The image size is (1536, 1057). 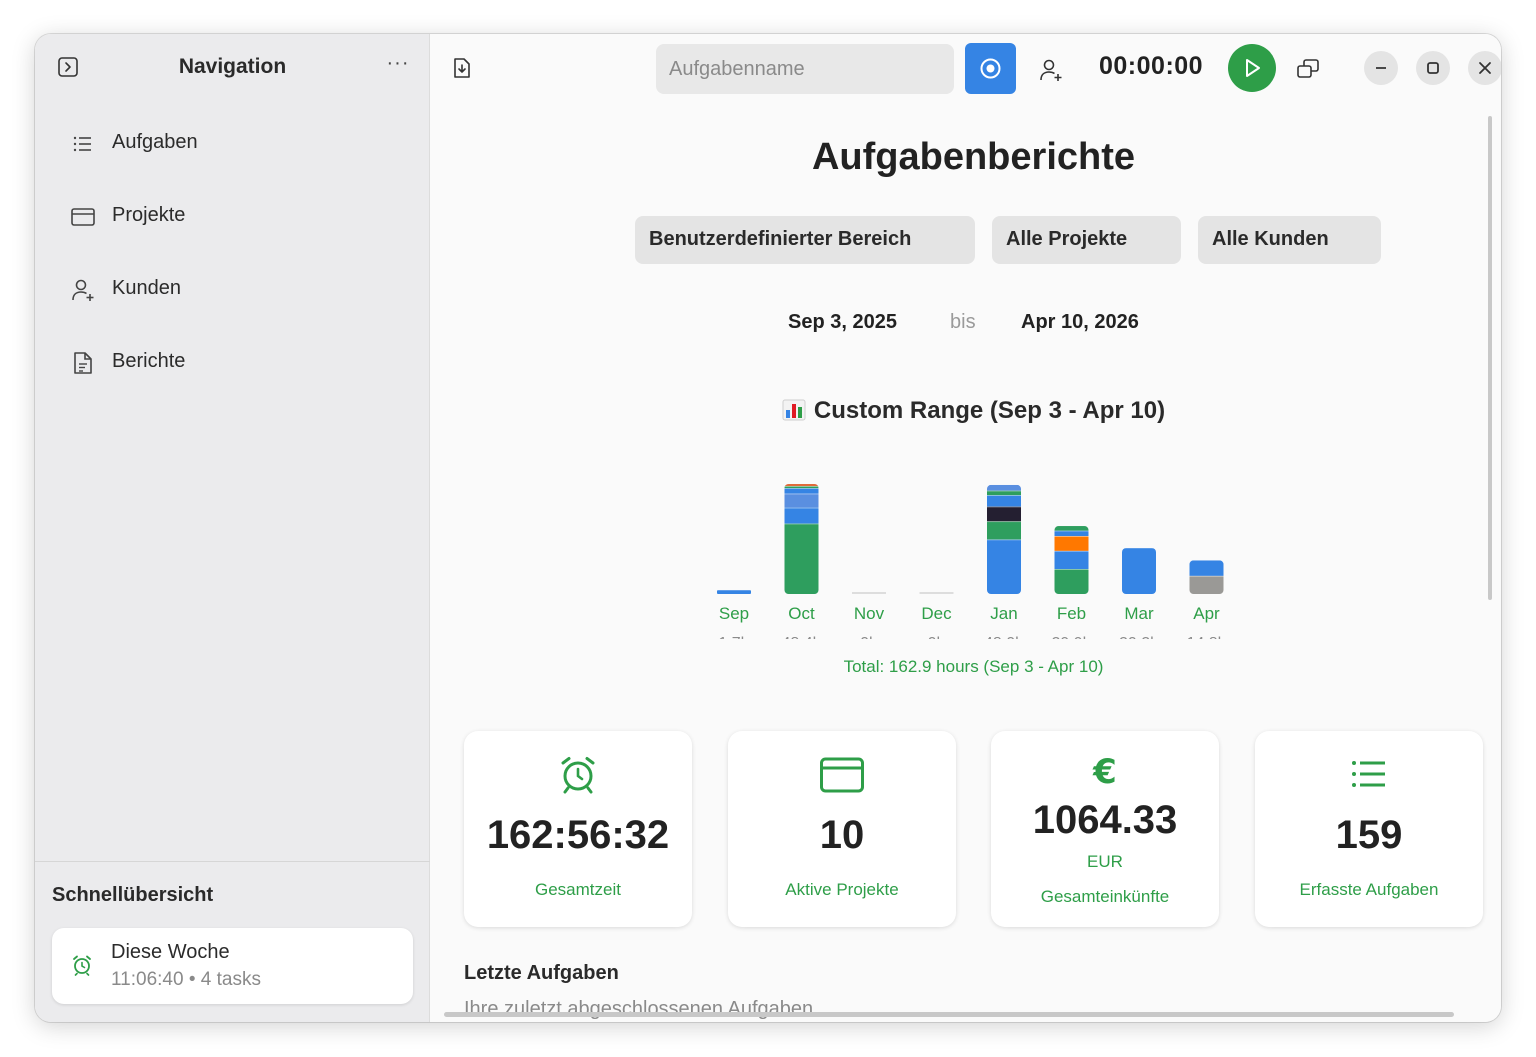 What do you see at coordinates (186, 979) in the screenshot?
I see `this-week-summary: 11:06:40 • 4 tasks` at bounding box center [186, 979].